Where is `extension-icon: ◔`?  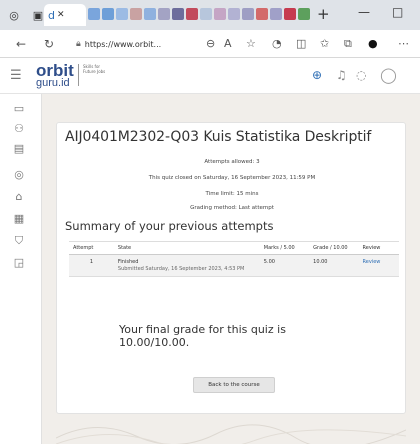
extension-icon: ◔ is located at coordinates (277, 43).